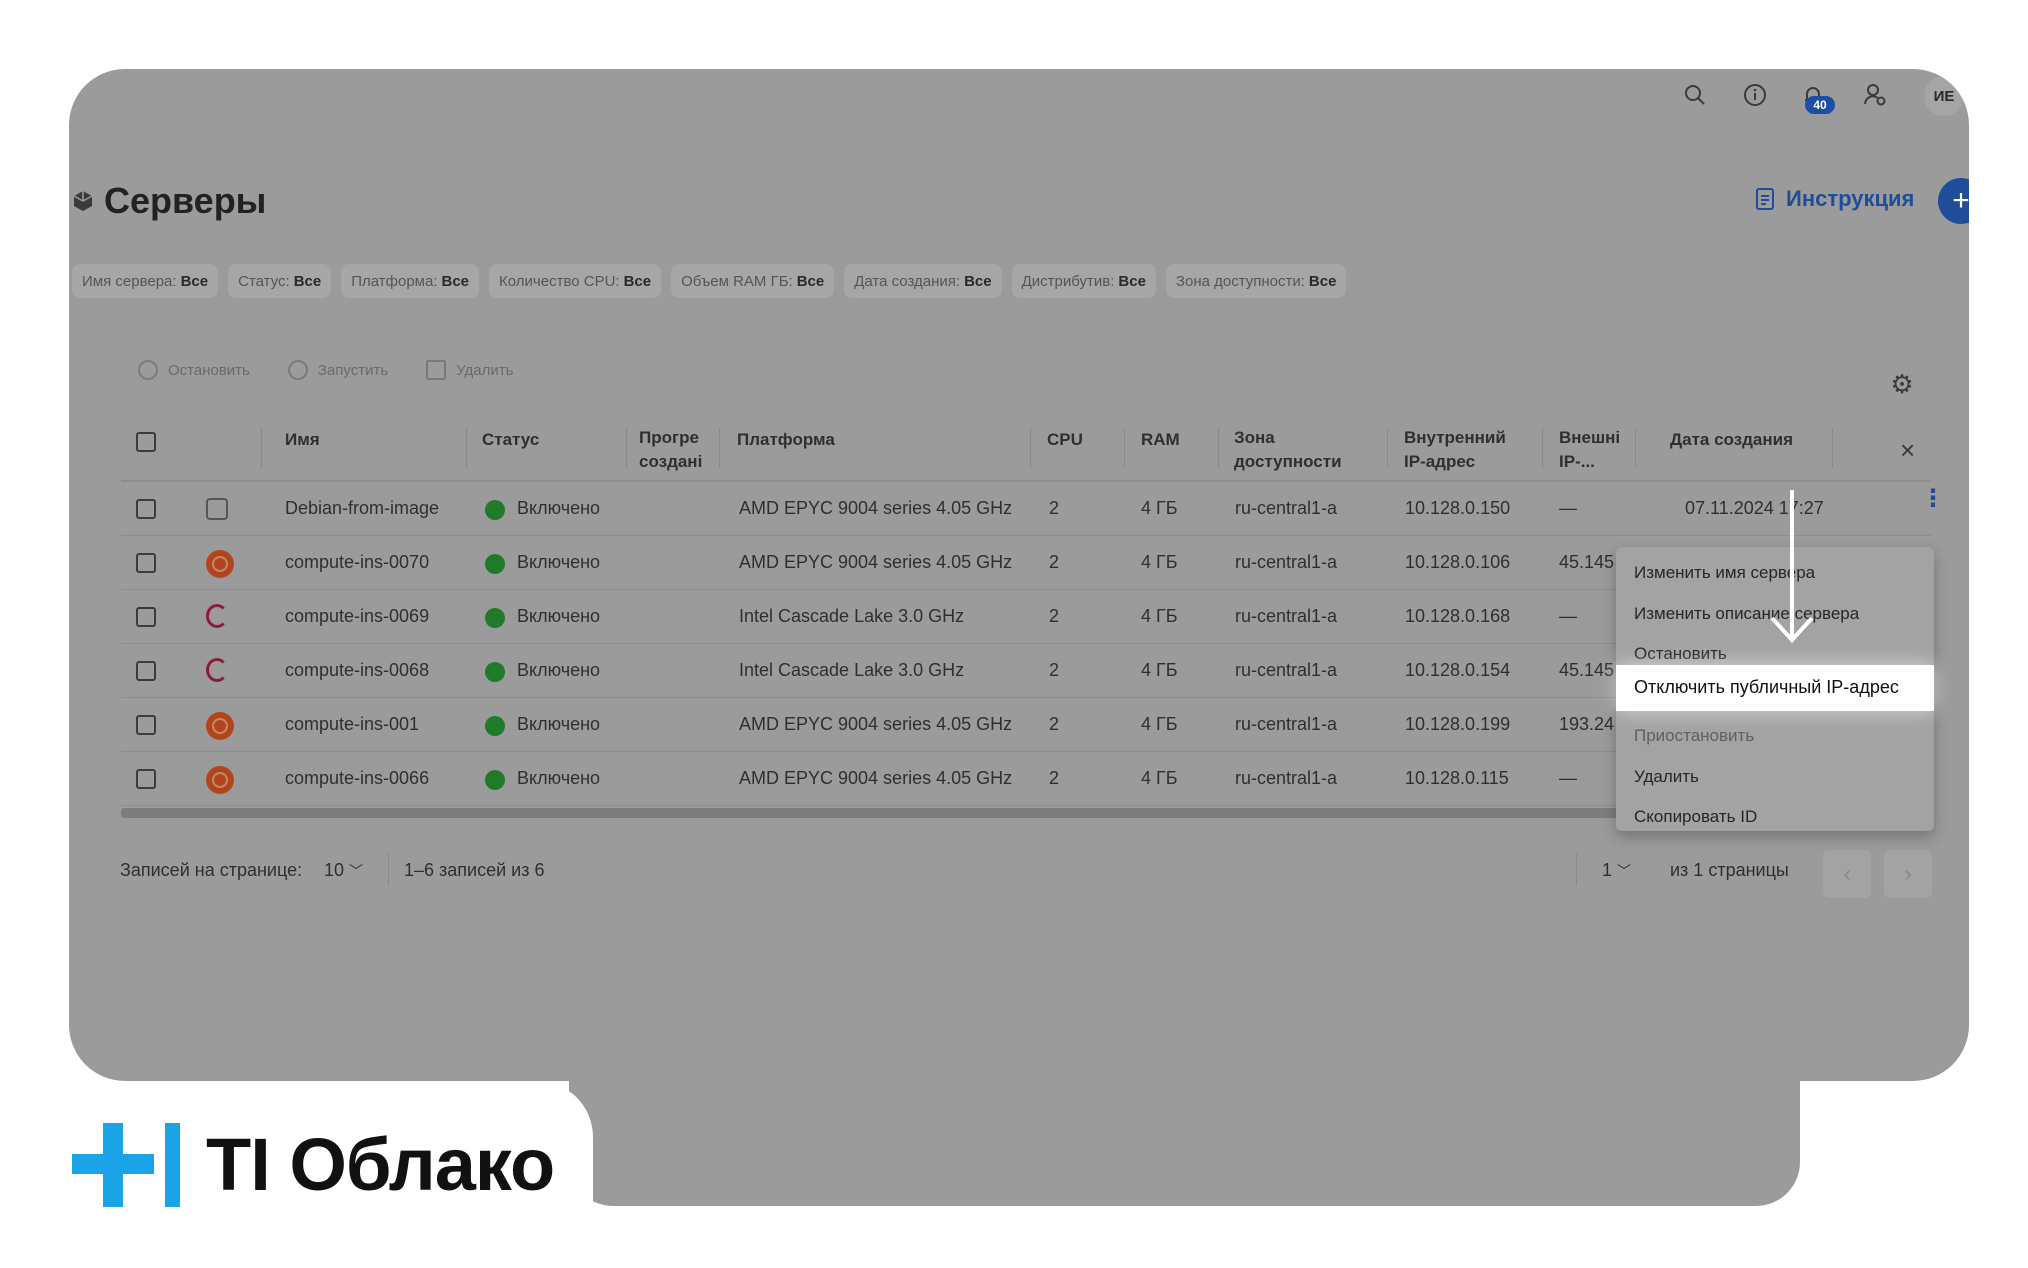 This screenshot has height=1268, width=2028. What do you see at coordinates (1944, 96) in the screenshot?
I see `avatar: ИЕ` at bounding box center [1944, 96].